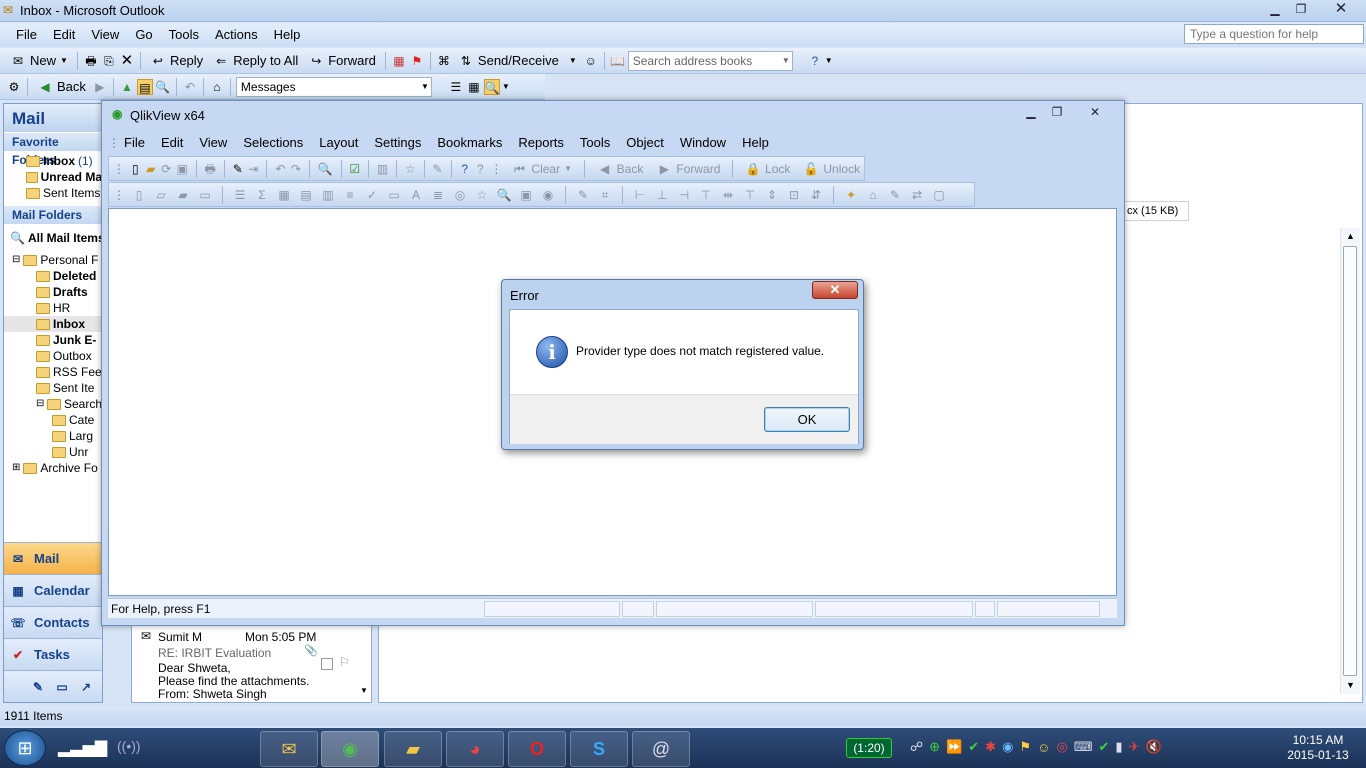 The image size is (1366, 768). I want to click on menu-tools: Tools, so click(184, 35).